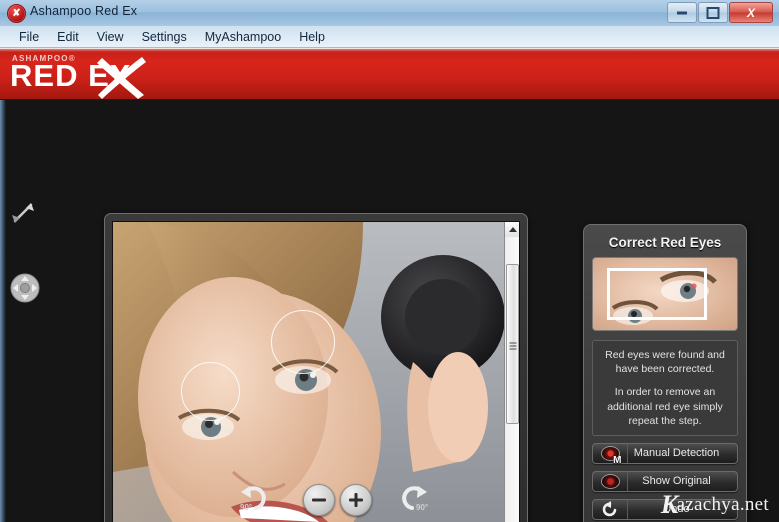 Image resolution: width=779 pixels, height=522 pixels. Describe the element at coordinates (243, 37) in the screenshot. I see `menu-item-myashampoo: MyAshampoo` at that location.